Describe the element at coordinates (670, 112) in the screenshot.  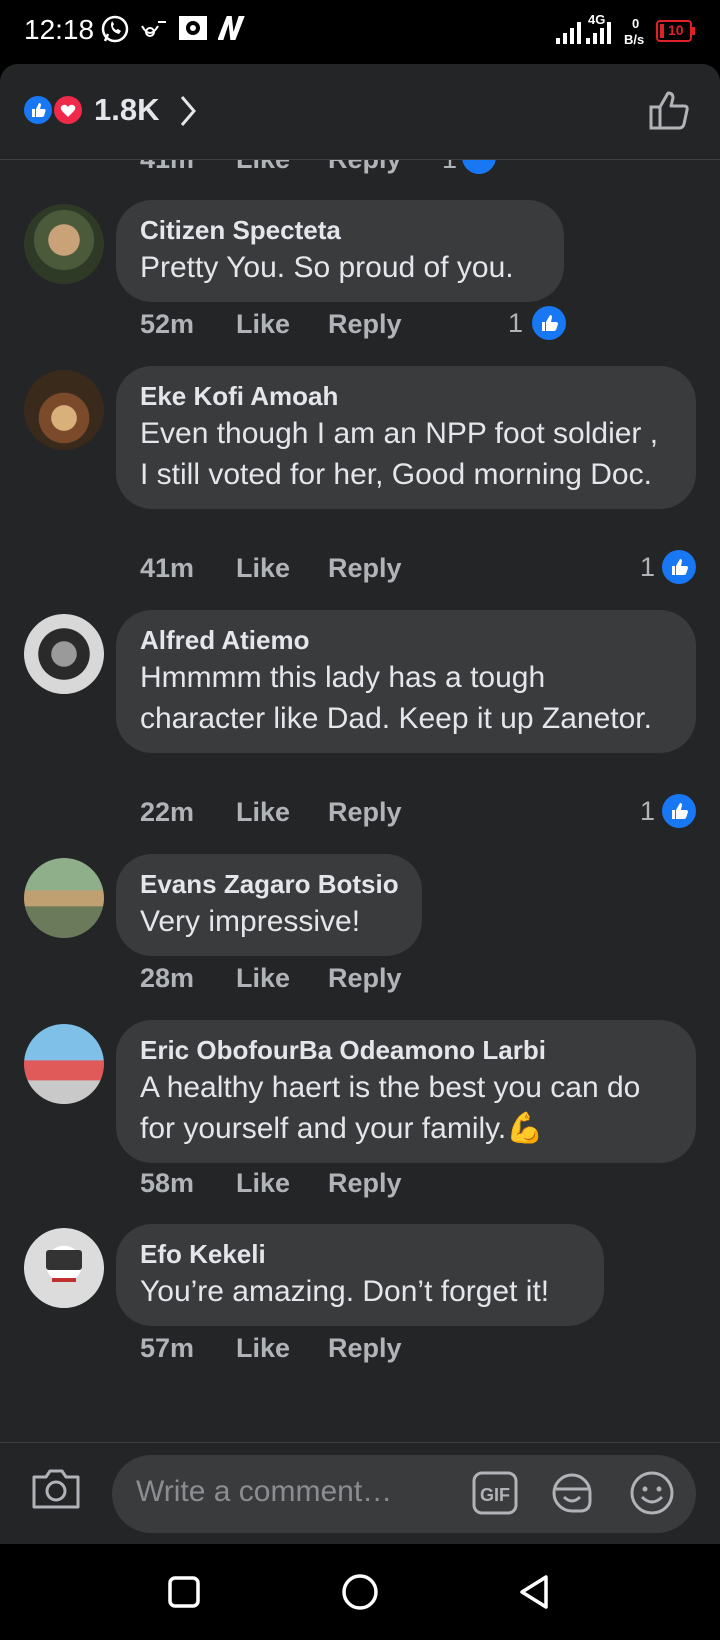
I see `thumbs-up-outline-icon` at that location.